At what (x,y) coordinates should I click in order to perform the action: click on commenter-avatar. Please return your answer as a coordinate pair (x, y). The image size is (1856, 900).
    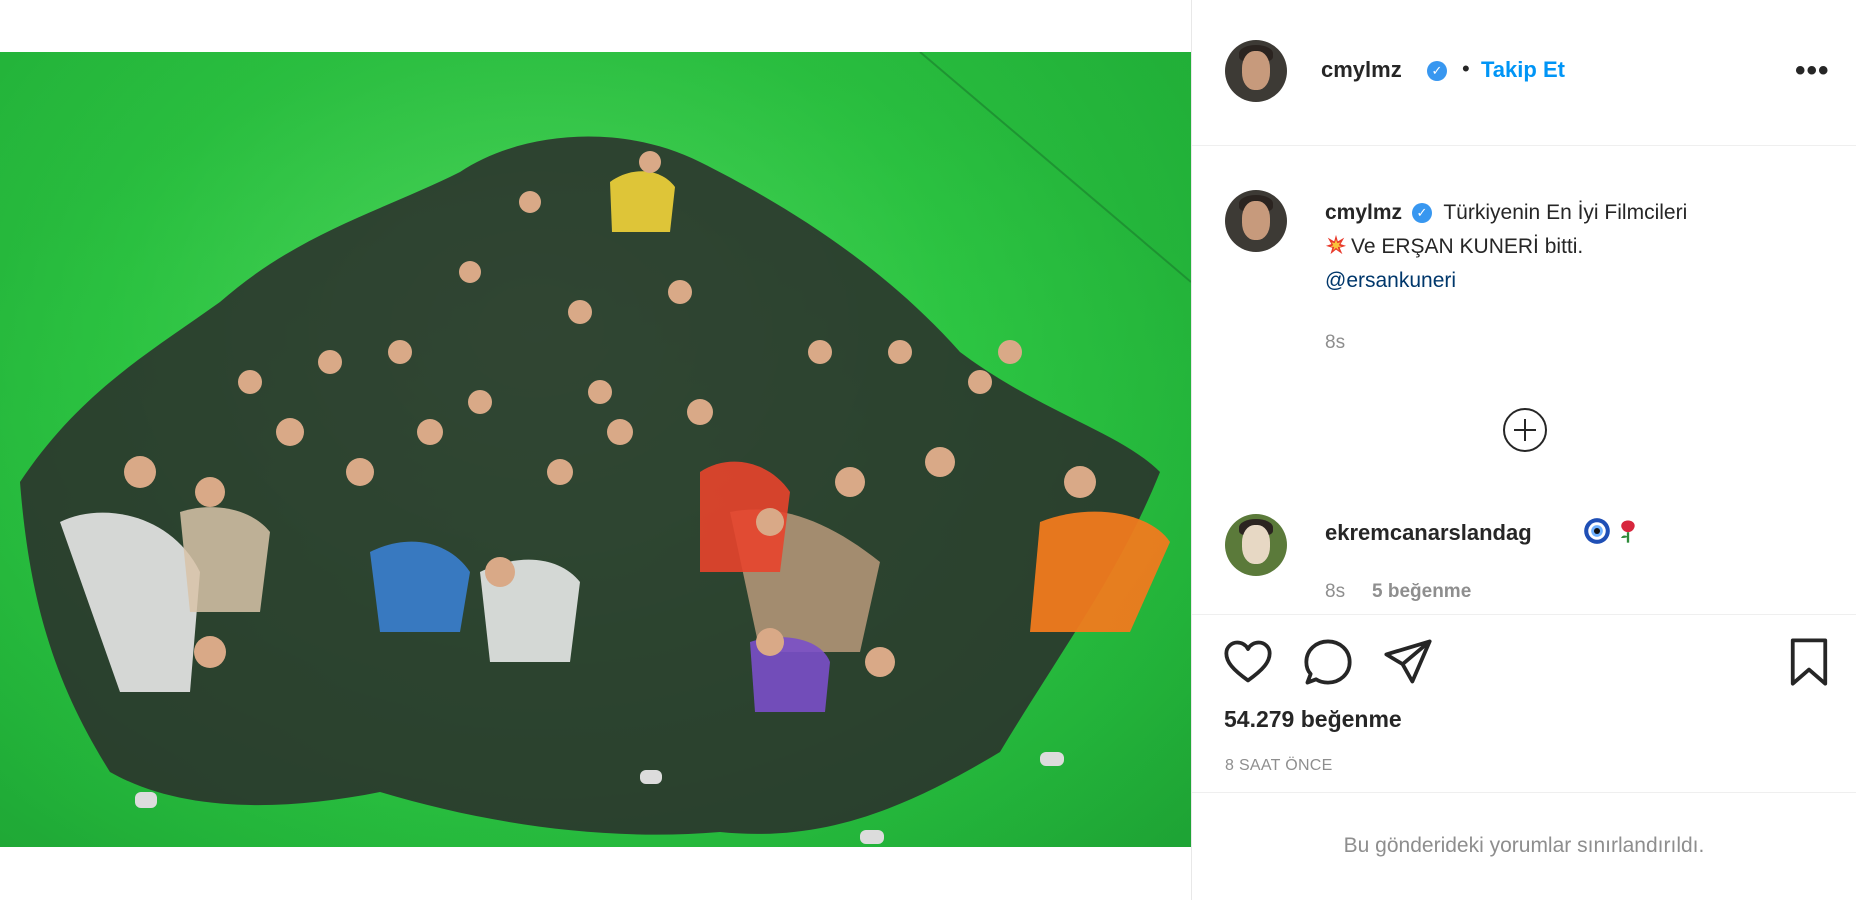
    Looking at the image, I should click on (1256, 545).